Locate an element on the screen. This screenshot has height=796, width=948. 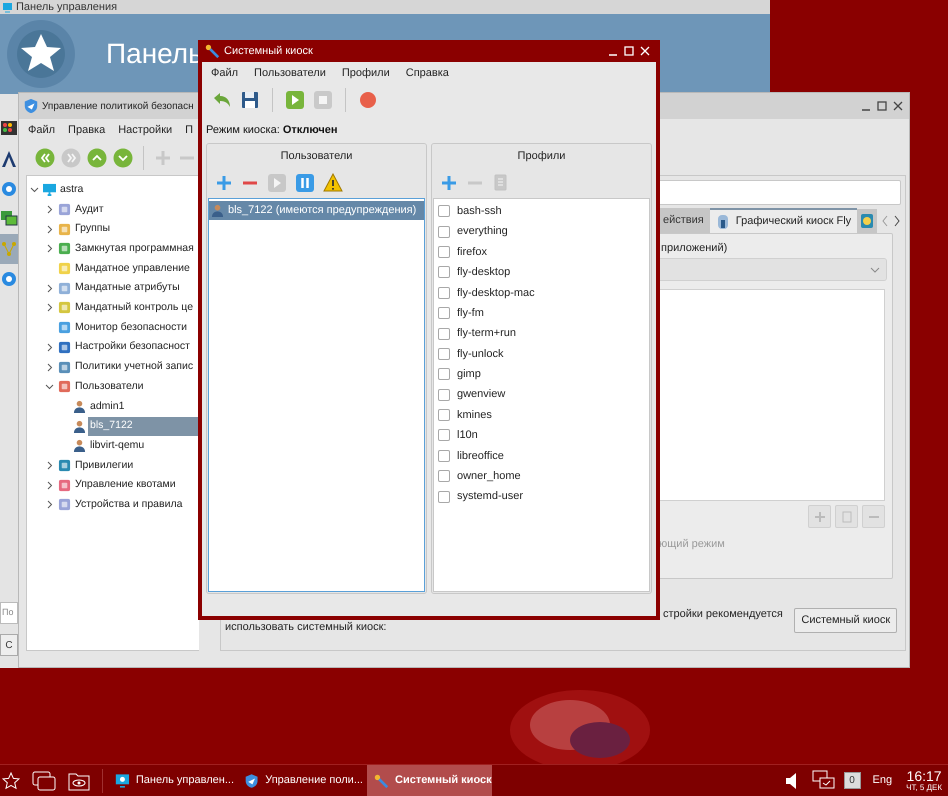
star-icon is located at coordinates (11, 781).